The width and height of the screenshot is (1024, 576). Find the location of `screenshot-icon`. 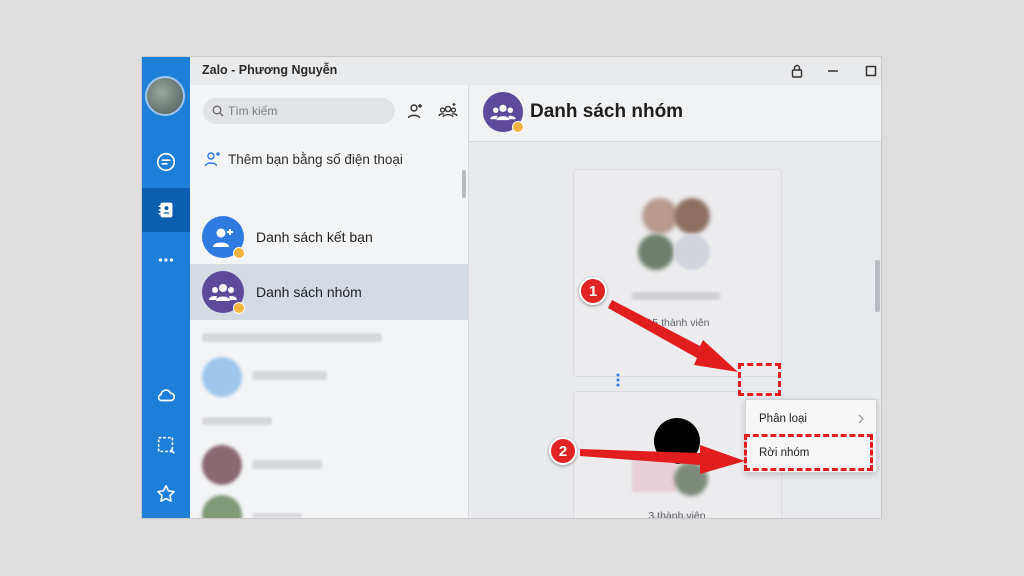

screenshot-icon is located at coordinates (166, 445).